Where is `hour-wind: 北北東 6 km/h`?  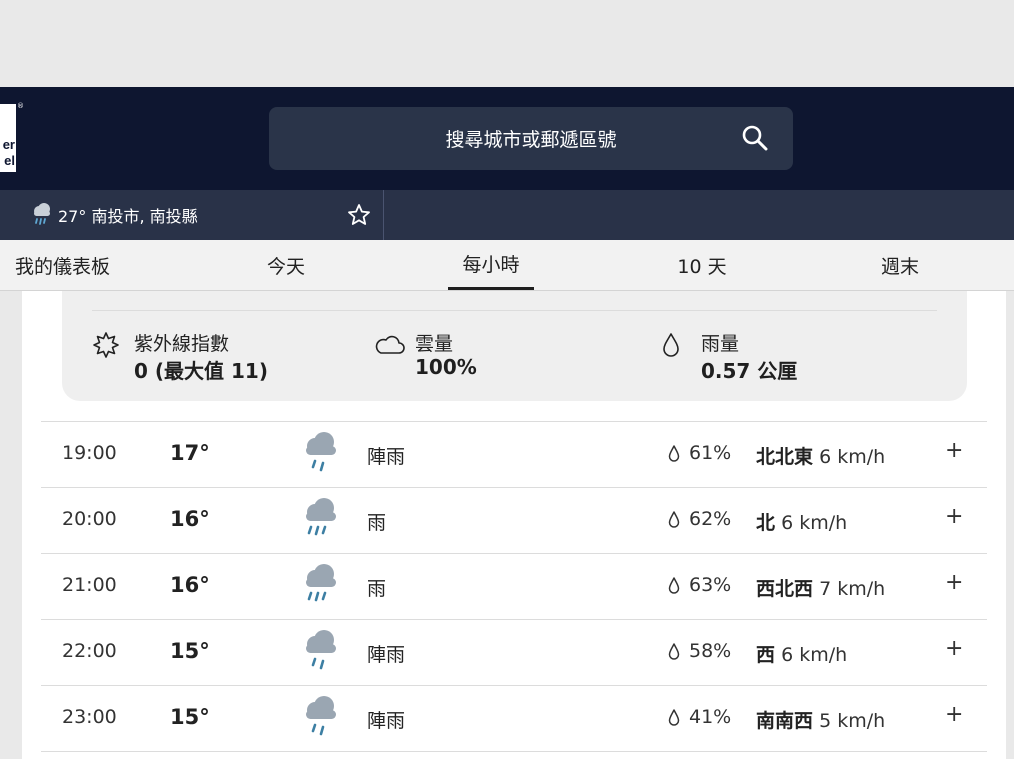
hour-wind: 北北東 6 km/h is located at coordinates (820, 455).